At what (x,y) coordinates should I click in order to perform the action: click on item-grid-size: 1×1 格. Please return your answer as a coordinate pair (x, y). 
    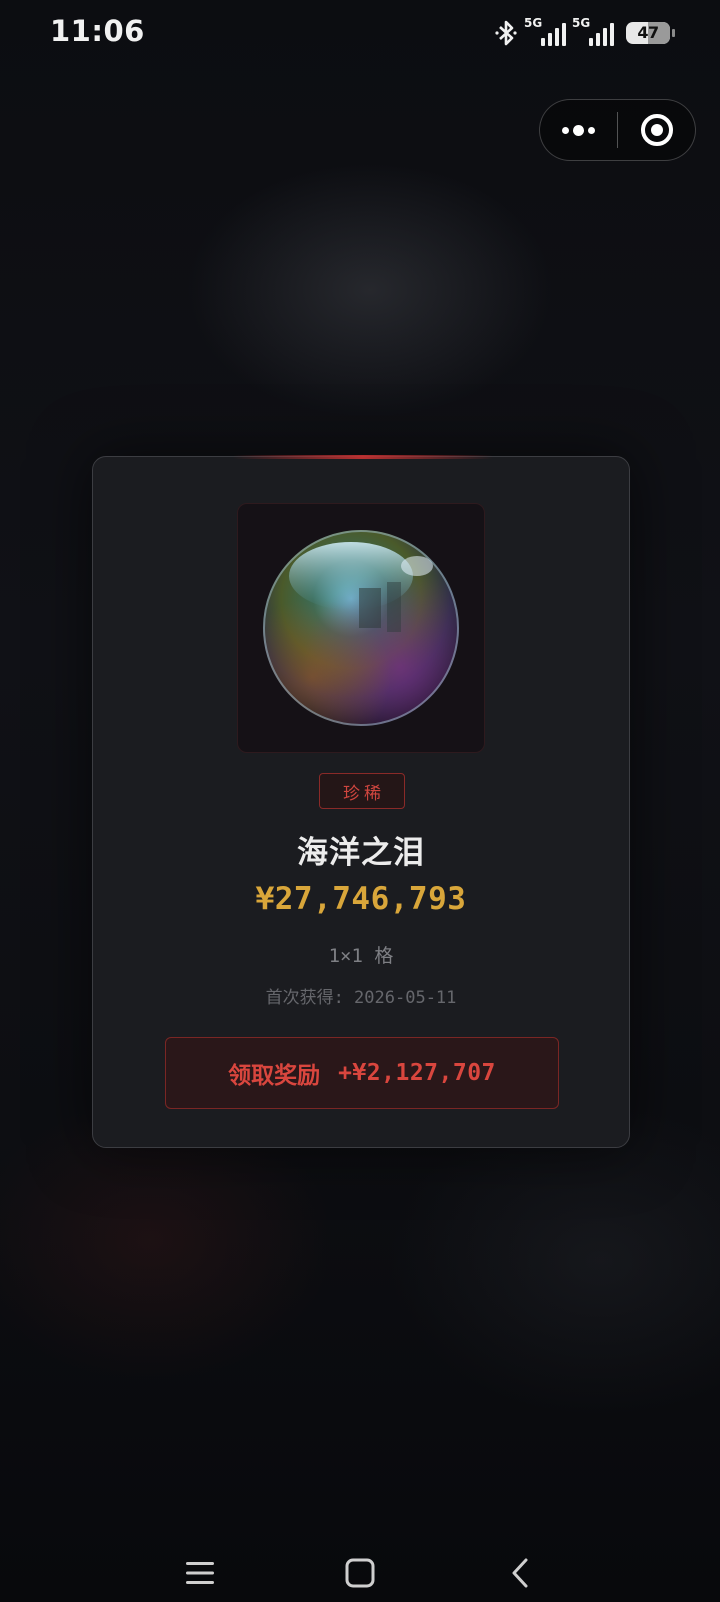
    Looking at the image, I should click on (361, 956).